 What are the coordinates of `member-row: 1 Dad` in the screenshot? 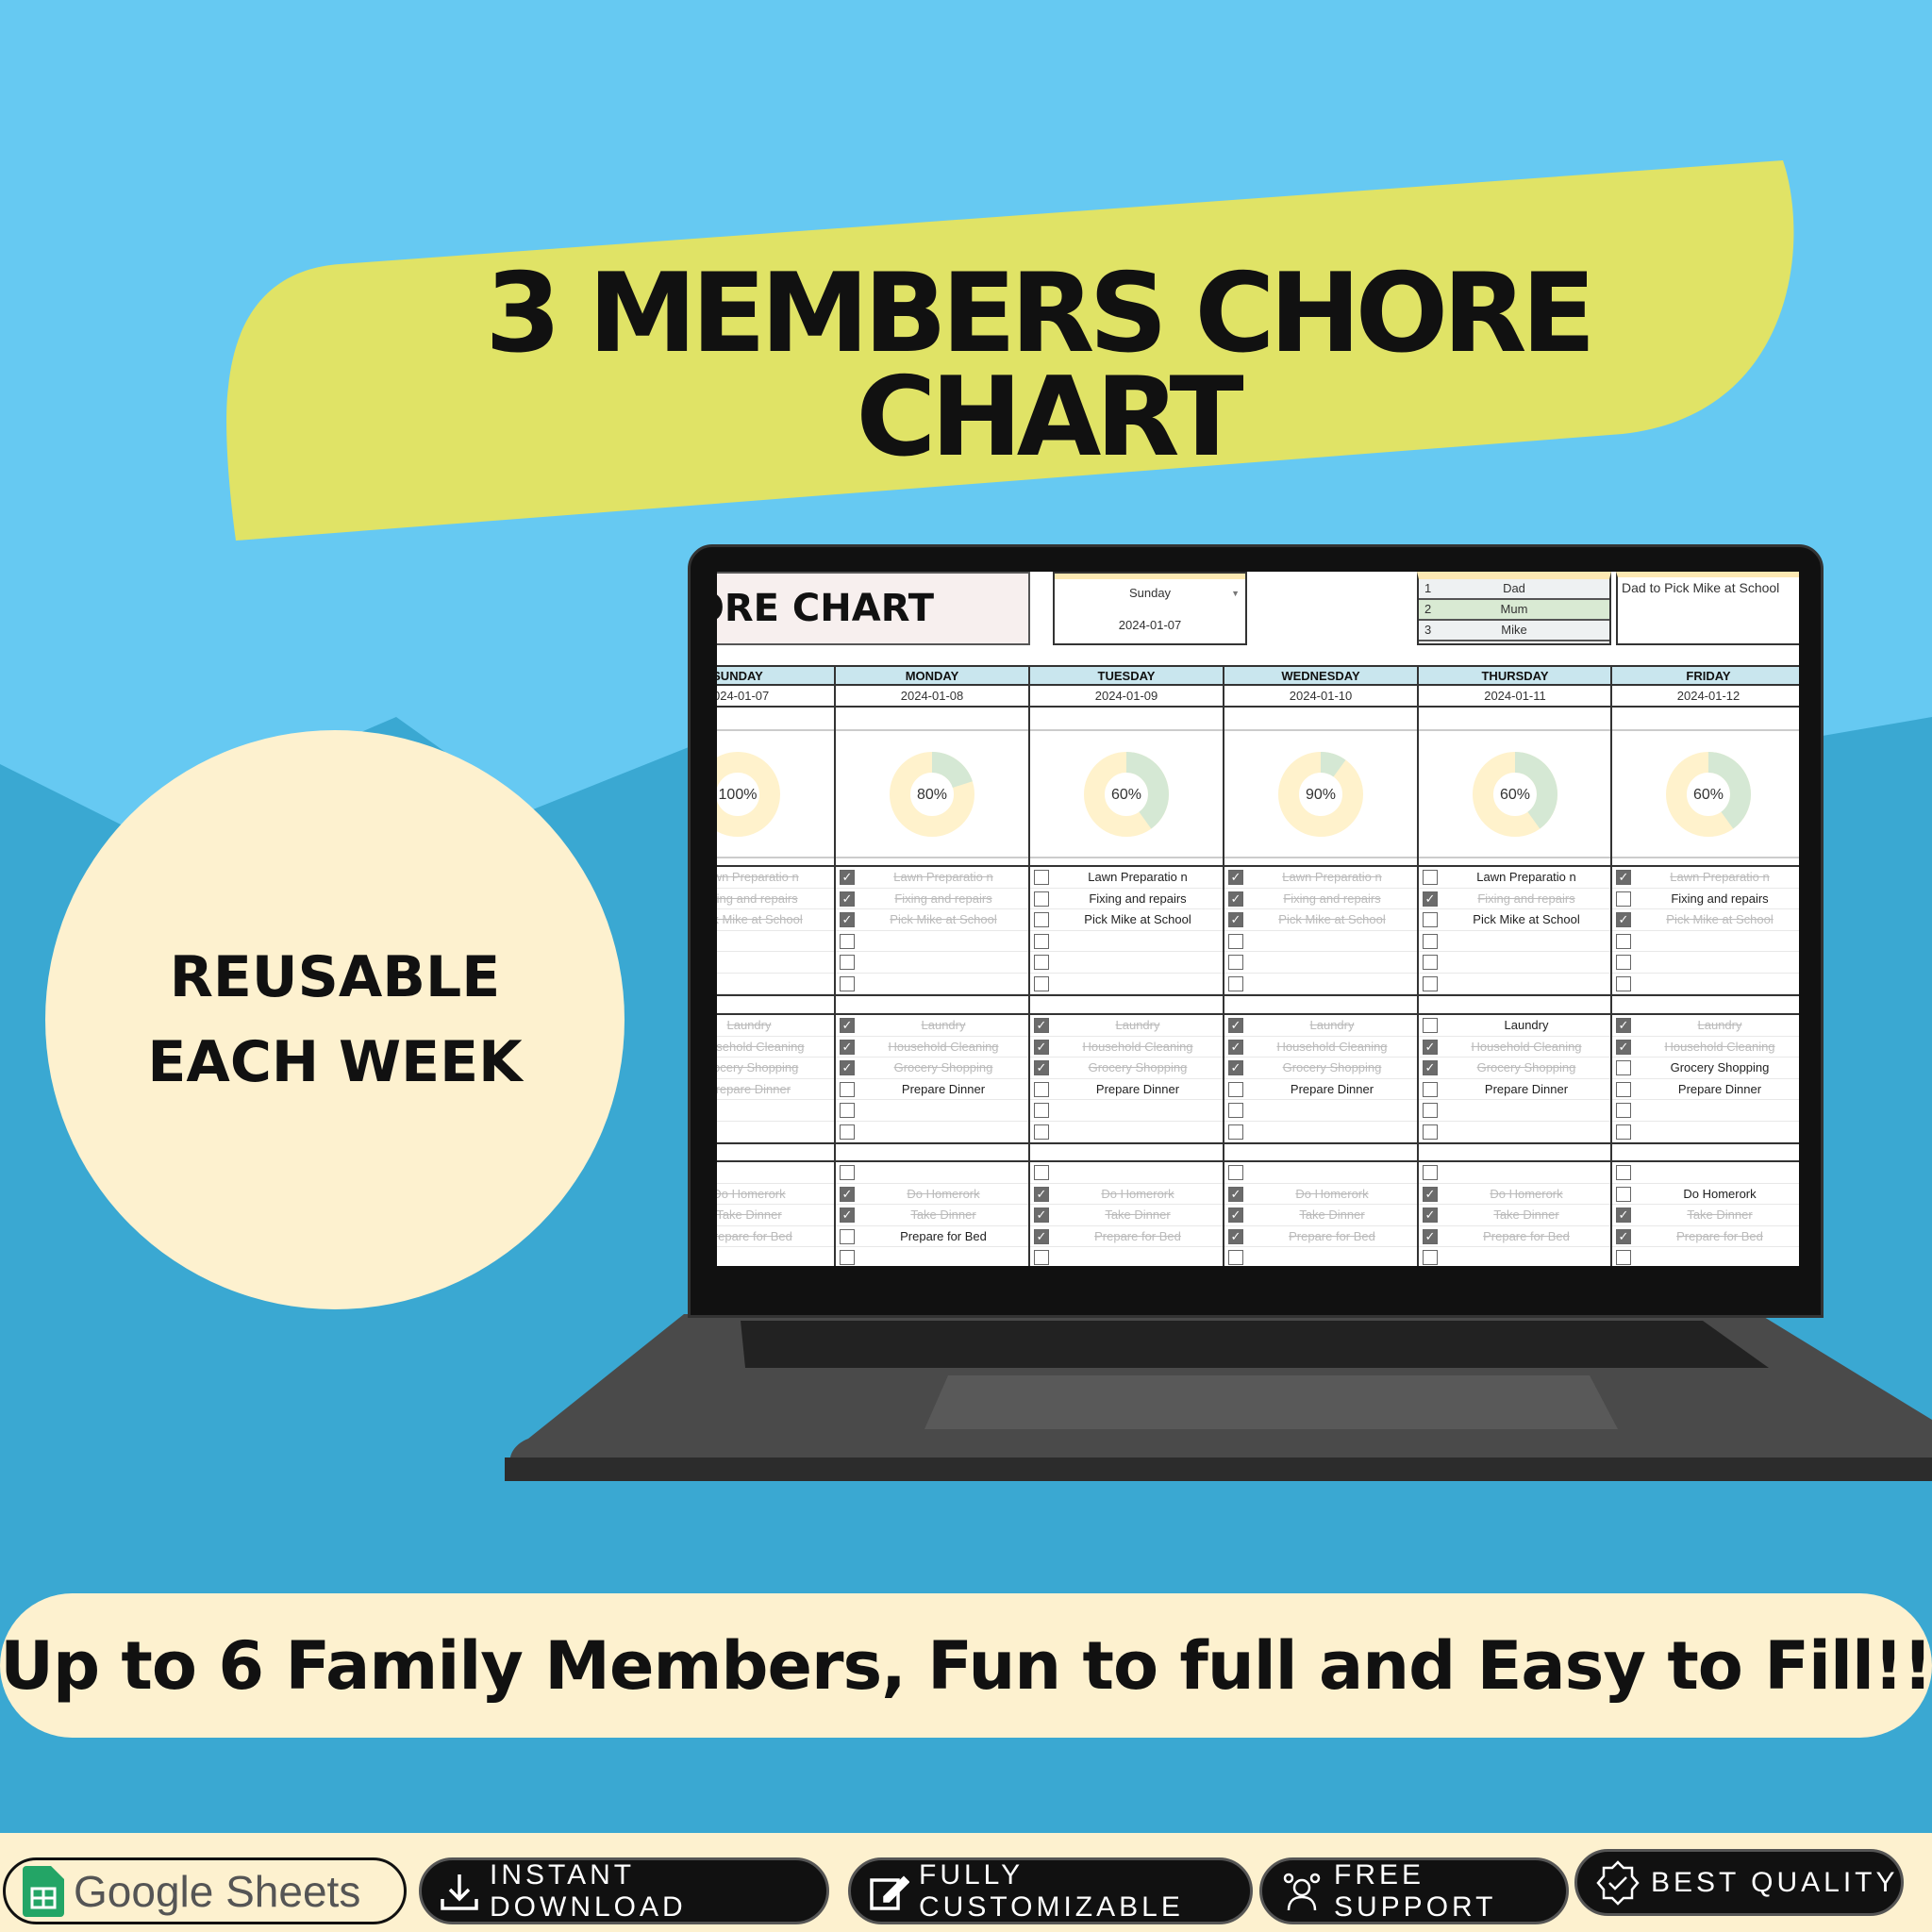 It's located at (1514, 589).